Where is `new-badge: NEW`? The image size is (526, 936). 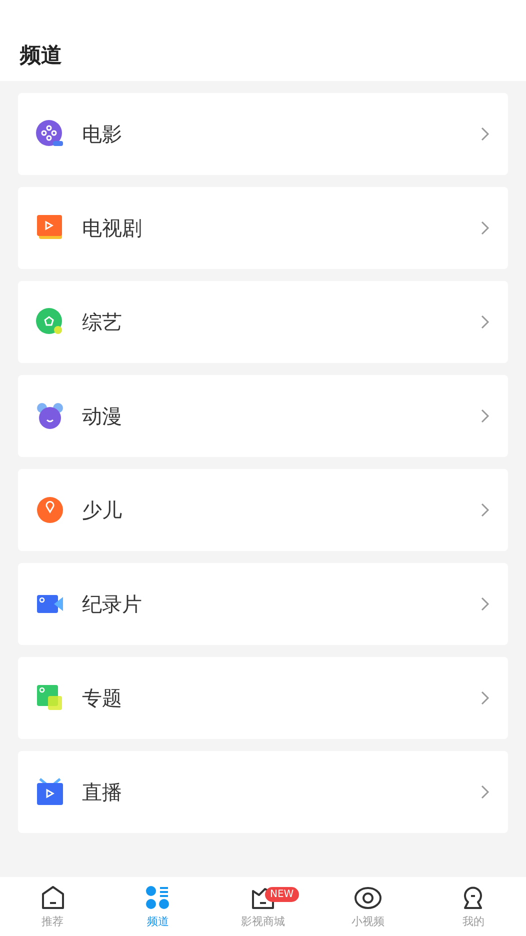
new-badge: NEW is located at coordinates (282, 894).